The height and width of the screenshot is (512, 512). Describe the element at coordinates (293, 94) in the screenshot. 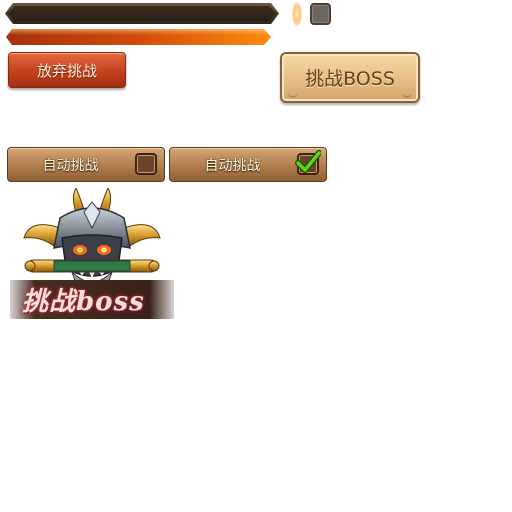

I see `ornament-left-icon` at that location.